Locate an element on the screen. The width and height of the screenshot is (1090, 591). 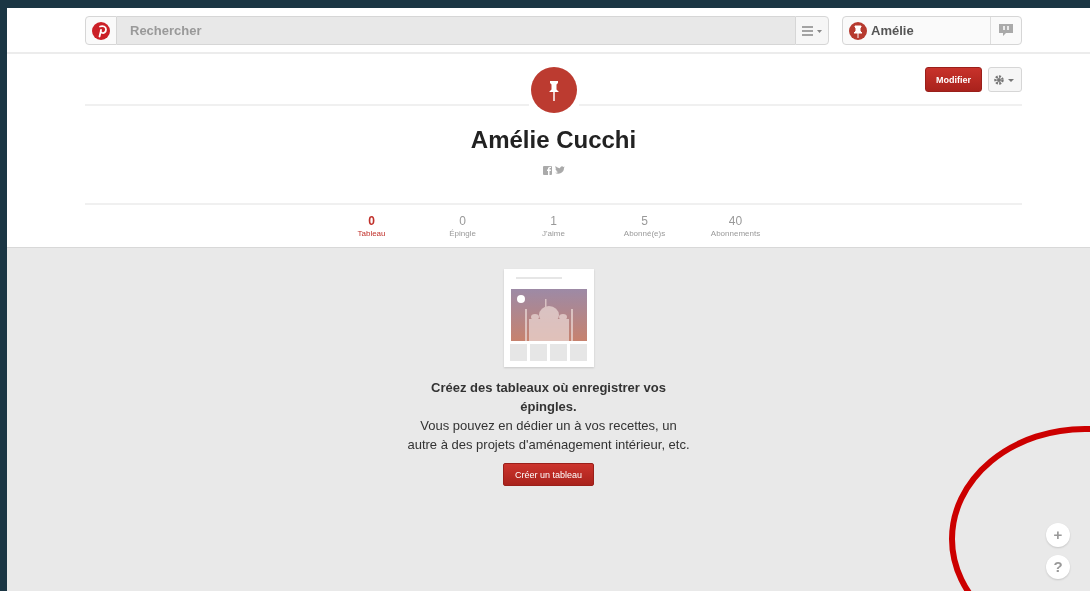
speech-bubble-icon is located at coordinates (1006, 30).